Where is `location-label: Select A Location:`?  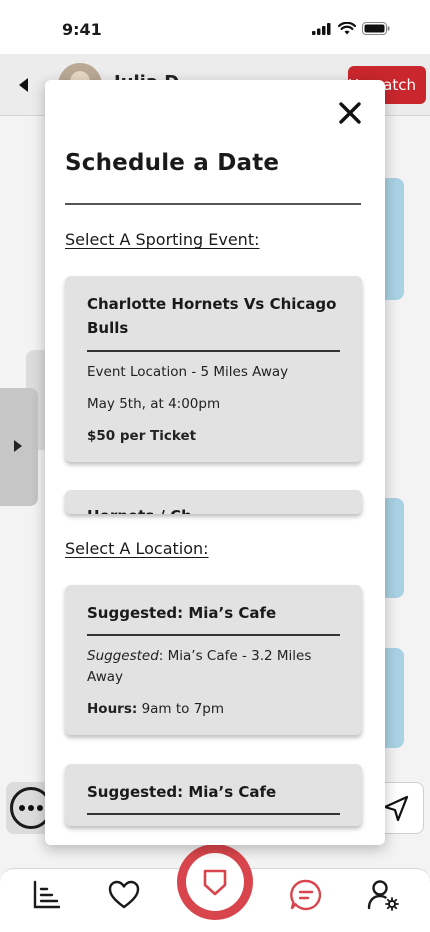
location-label: Select A Location: is located at coordinates (137, 548).